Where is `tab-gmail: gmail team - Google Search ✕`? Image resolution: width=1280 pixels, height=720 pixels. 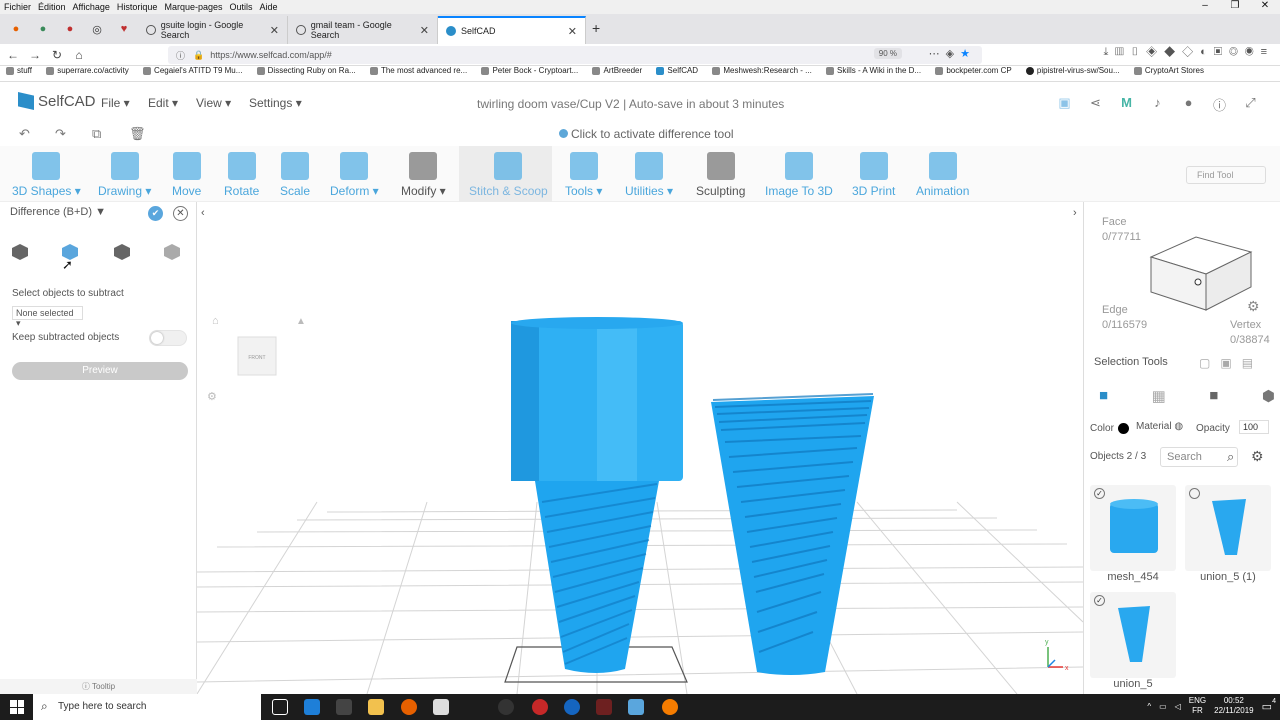 tab-gmail: gmail team - Google Search ✕ is located at coordinates (363, 30).